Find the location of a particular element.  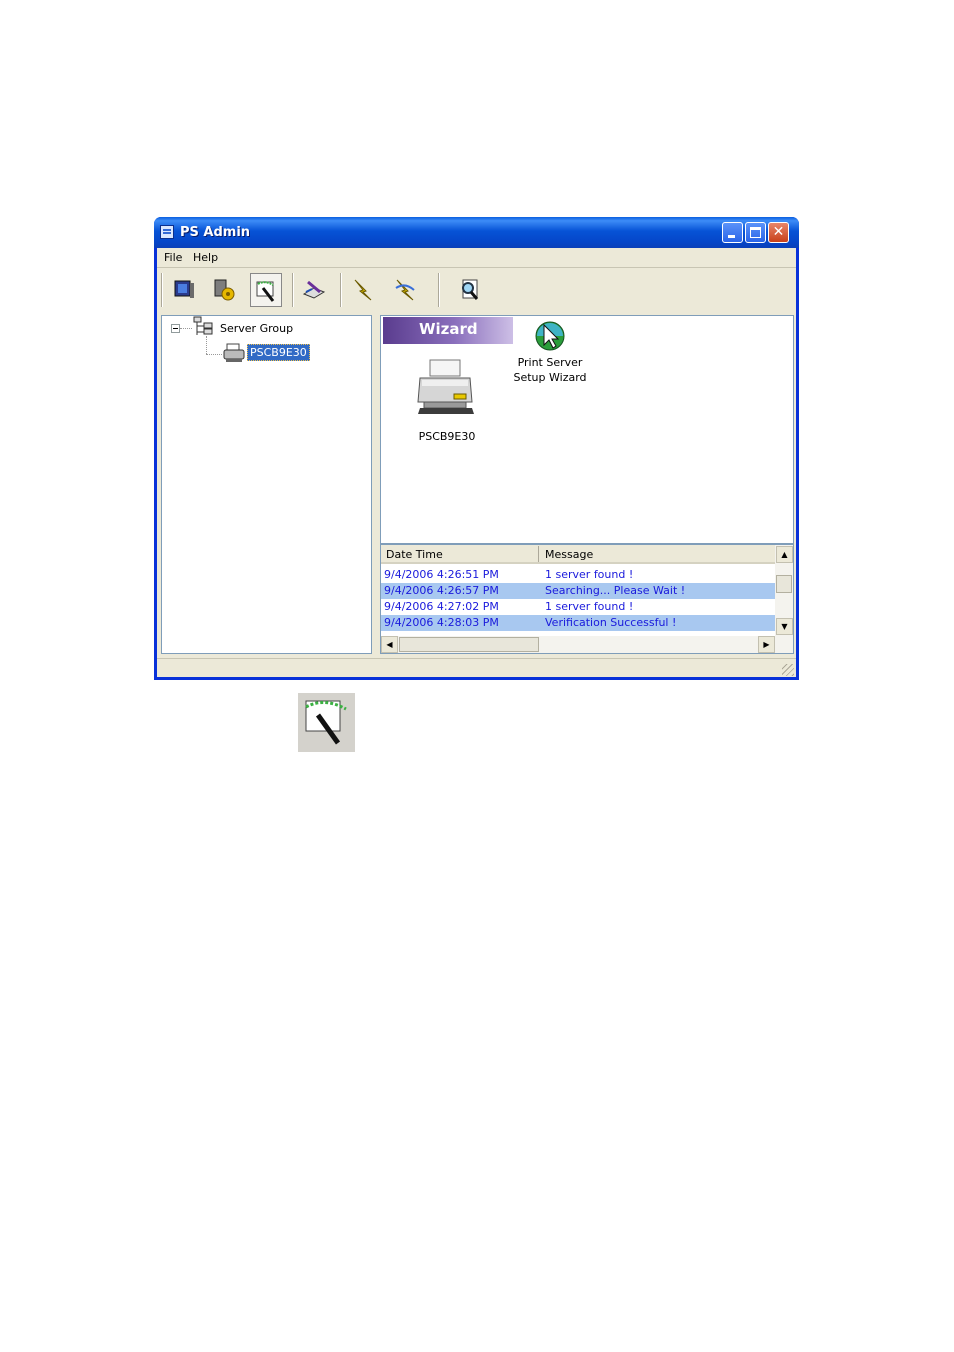

search-icon is located at coordinates (470, 289).